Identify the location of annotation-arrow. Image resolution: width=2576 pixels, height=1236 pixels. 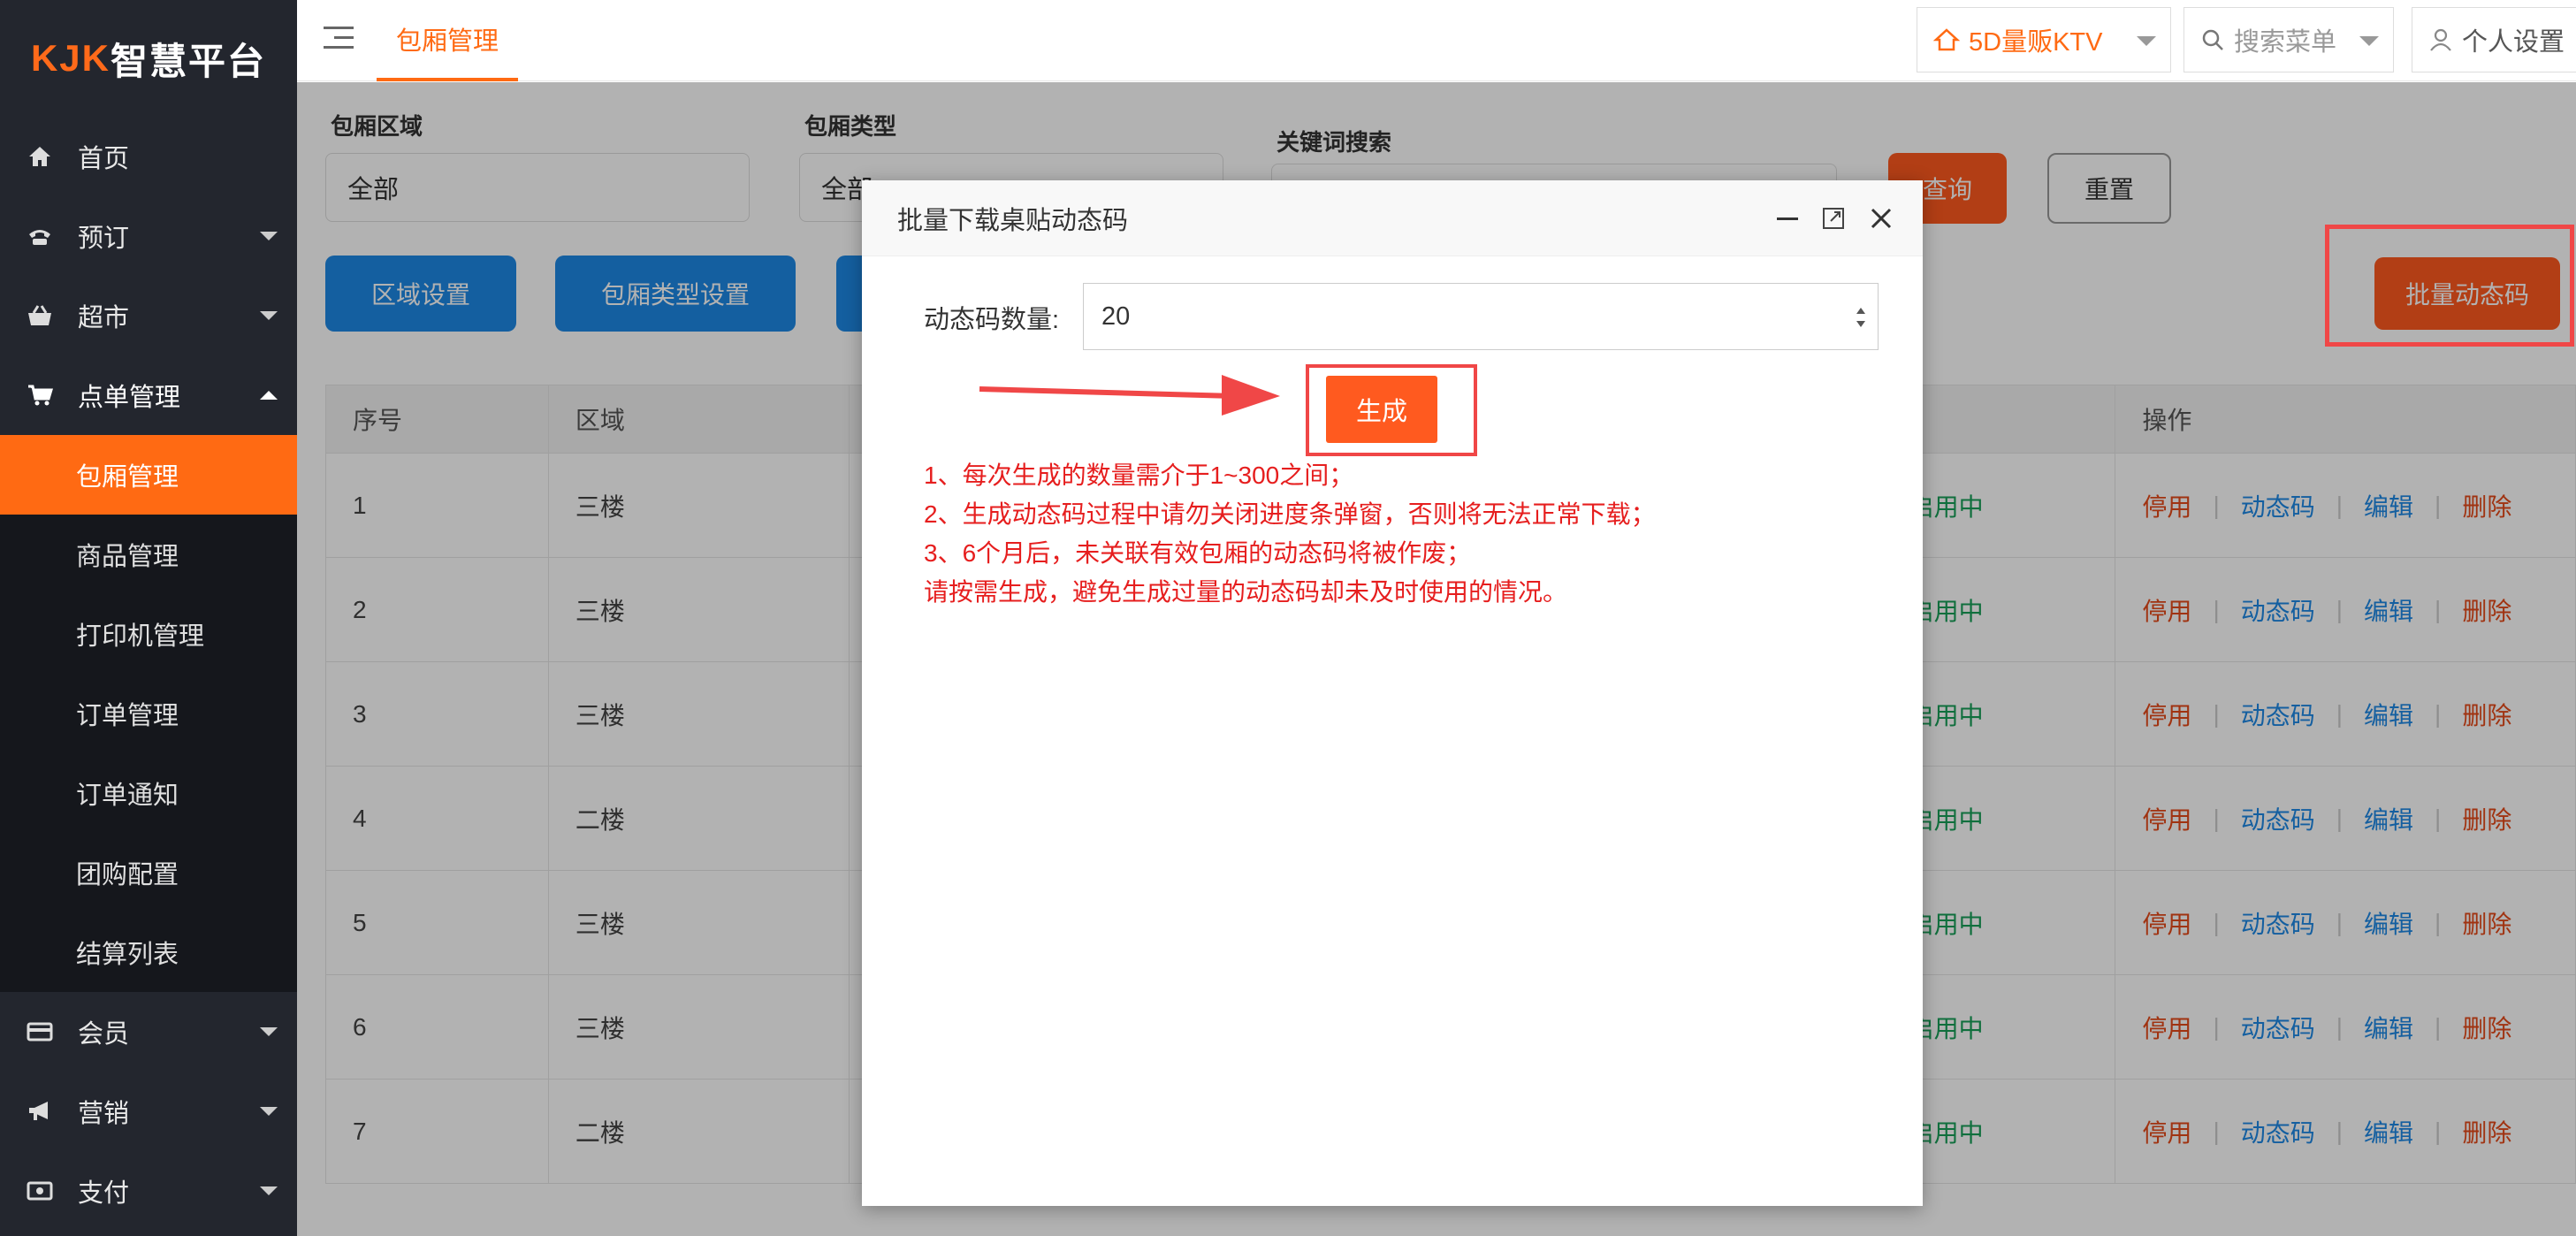
(1129, 395).